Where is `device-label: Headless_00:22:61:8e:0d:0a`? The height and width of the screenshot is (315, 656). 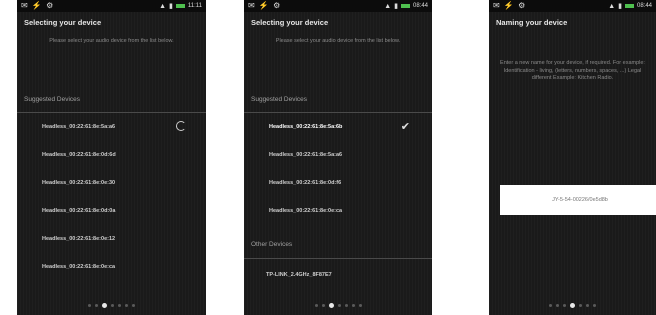
device-label: Headless_00:22:61:8e:0d:0a is located at coordinates (79, 211).